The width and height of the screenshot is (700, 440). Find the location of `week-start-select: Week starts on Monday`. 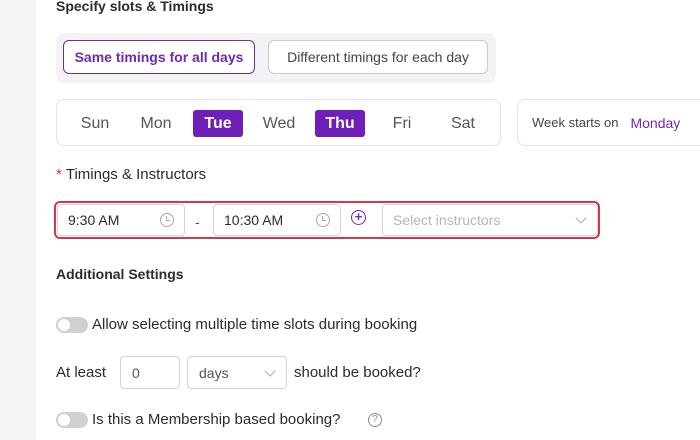

week-start-select: Week starts on Monday is located at coordinates (608, 122).